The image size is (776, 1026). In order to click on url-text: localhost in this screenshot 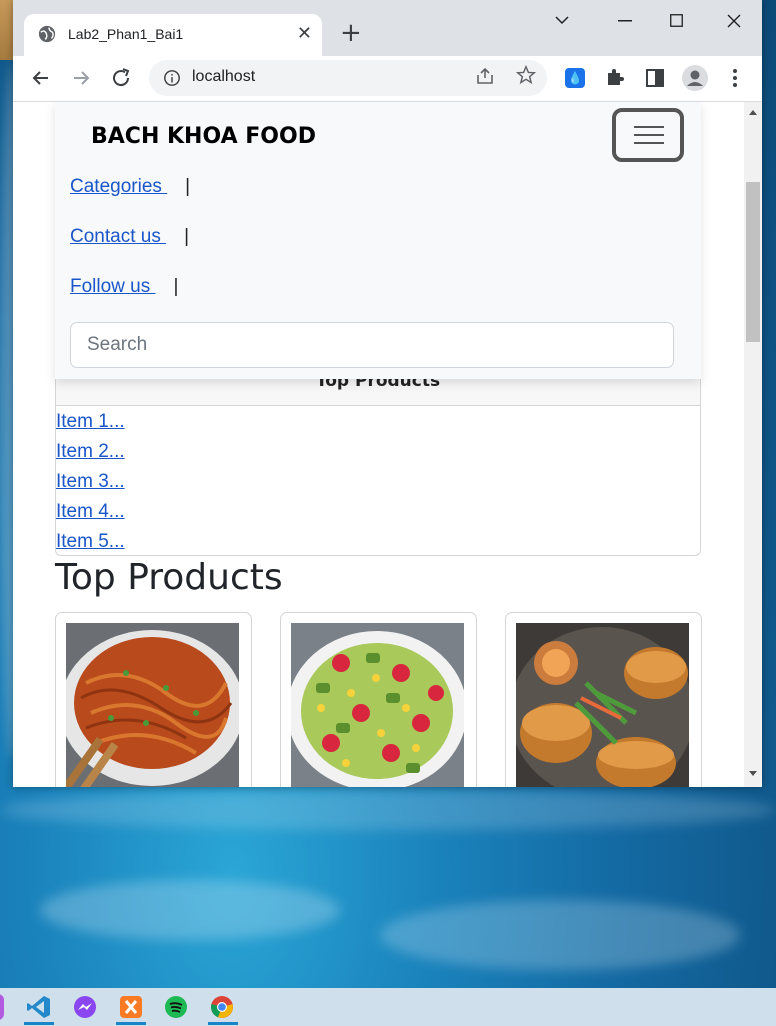, I will do `click(223, 77)`.